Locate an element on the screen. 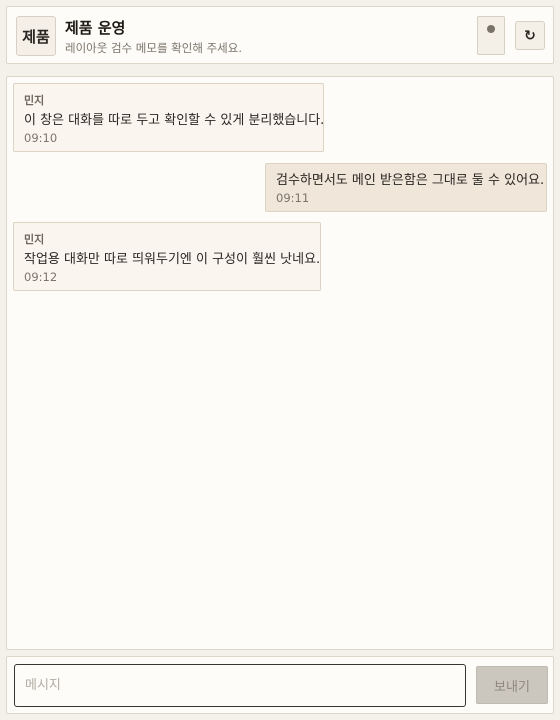  message-text: 이 창은 대화를 따로 두고 확인할 수 있게 분리했습니다. is located at coordinates (174, 120).